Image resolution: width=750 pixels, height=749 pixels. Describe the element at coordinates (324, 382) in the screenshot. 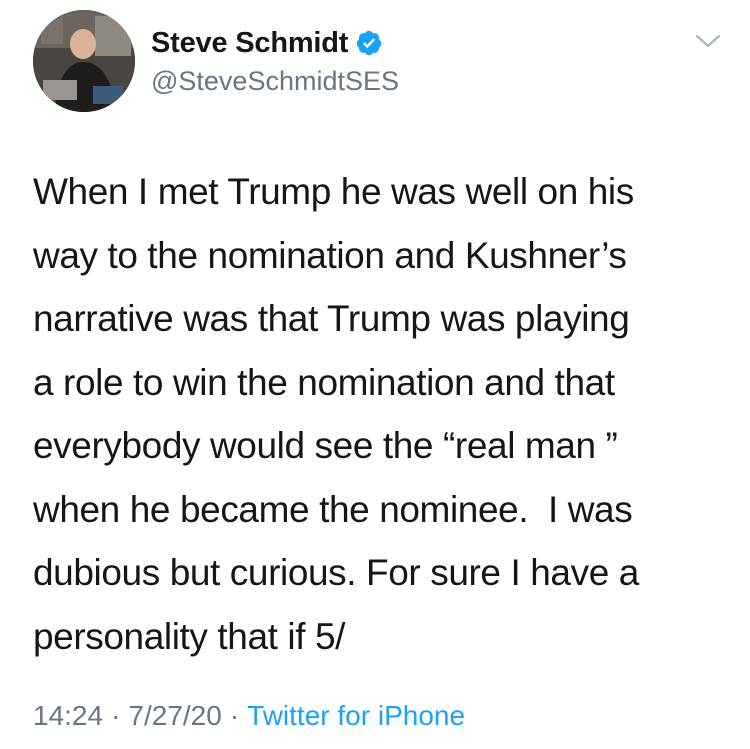

I see `tweet-text-line: a role to win the nomination and that` at that location.